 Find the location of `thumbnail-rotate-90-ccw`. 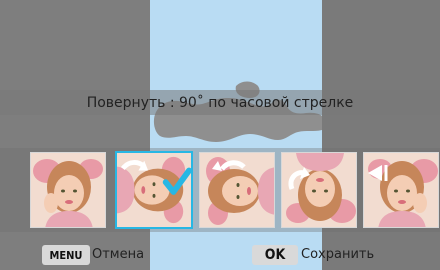

thumbnail-rotate-90-ccw is located at coordinates (237, 190).